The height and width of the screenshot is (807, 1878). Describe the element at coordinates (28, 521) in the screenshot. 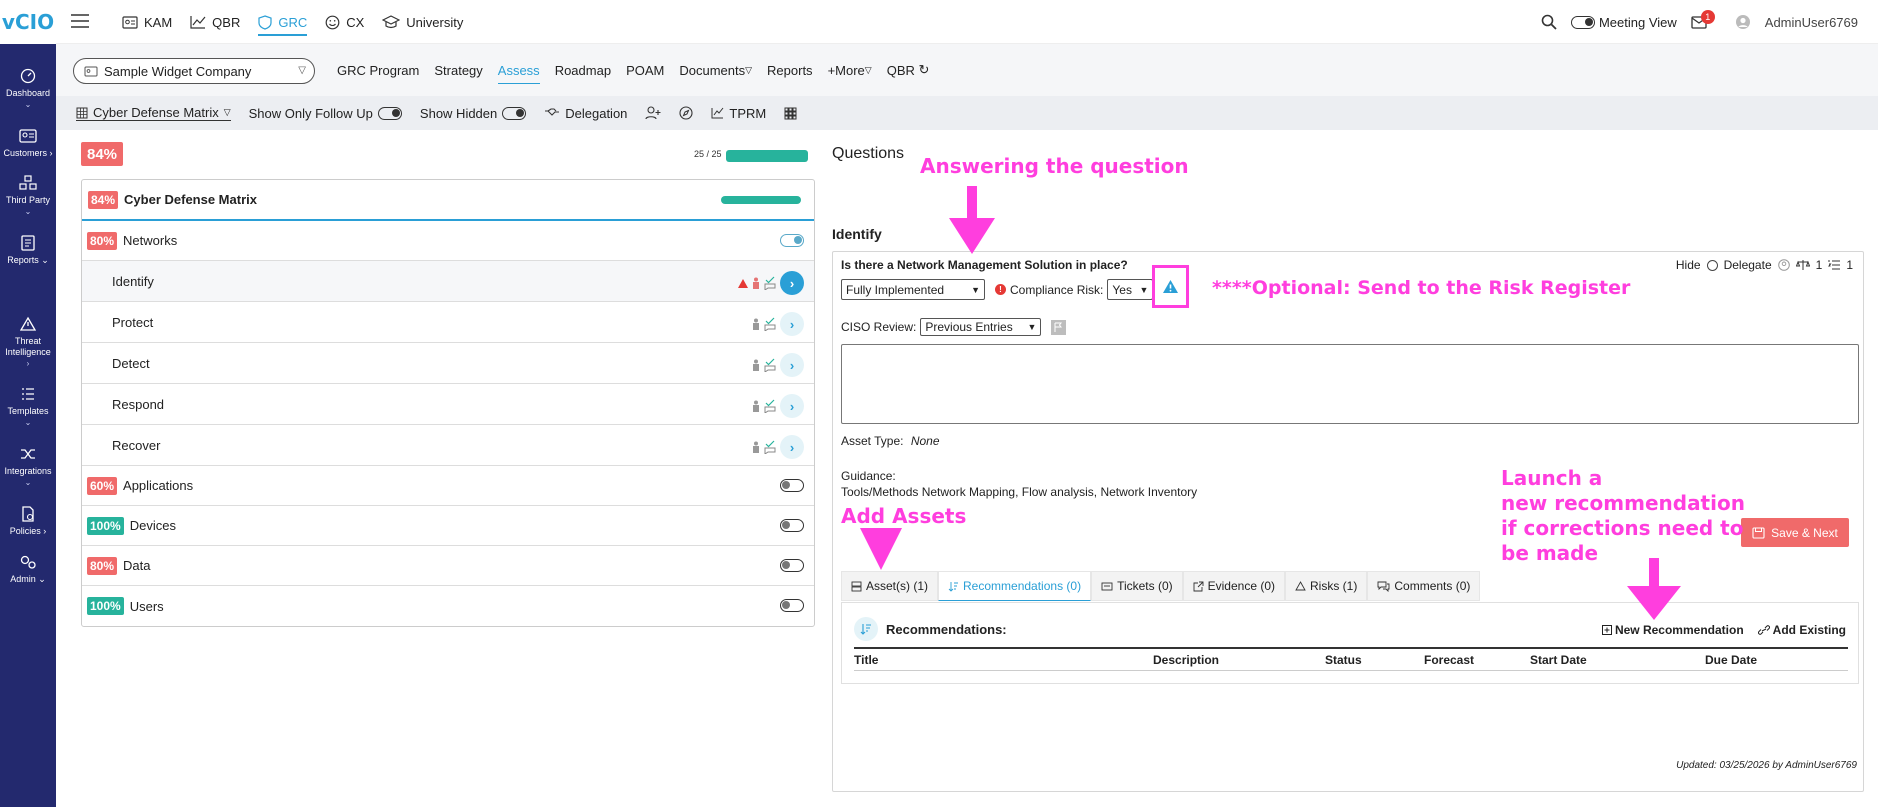

I see `rail-item-policies: Policies ›` at that location.